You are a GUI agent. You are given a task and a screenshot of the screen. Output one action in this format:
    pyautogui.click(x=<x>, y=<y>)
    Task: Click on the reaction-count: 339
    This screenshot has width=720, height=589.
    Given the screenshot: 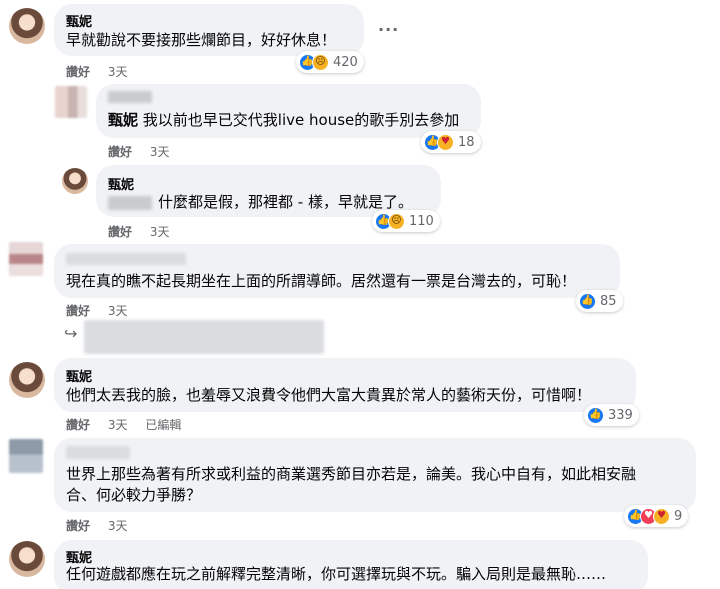 What is the action you would take?
    pyautogui.click(x=620, y=415)
    